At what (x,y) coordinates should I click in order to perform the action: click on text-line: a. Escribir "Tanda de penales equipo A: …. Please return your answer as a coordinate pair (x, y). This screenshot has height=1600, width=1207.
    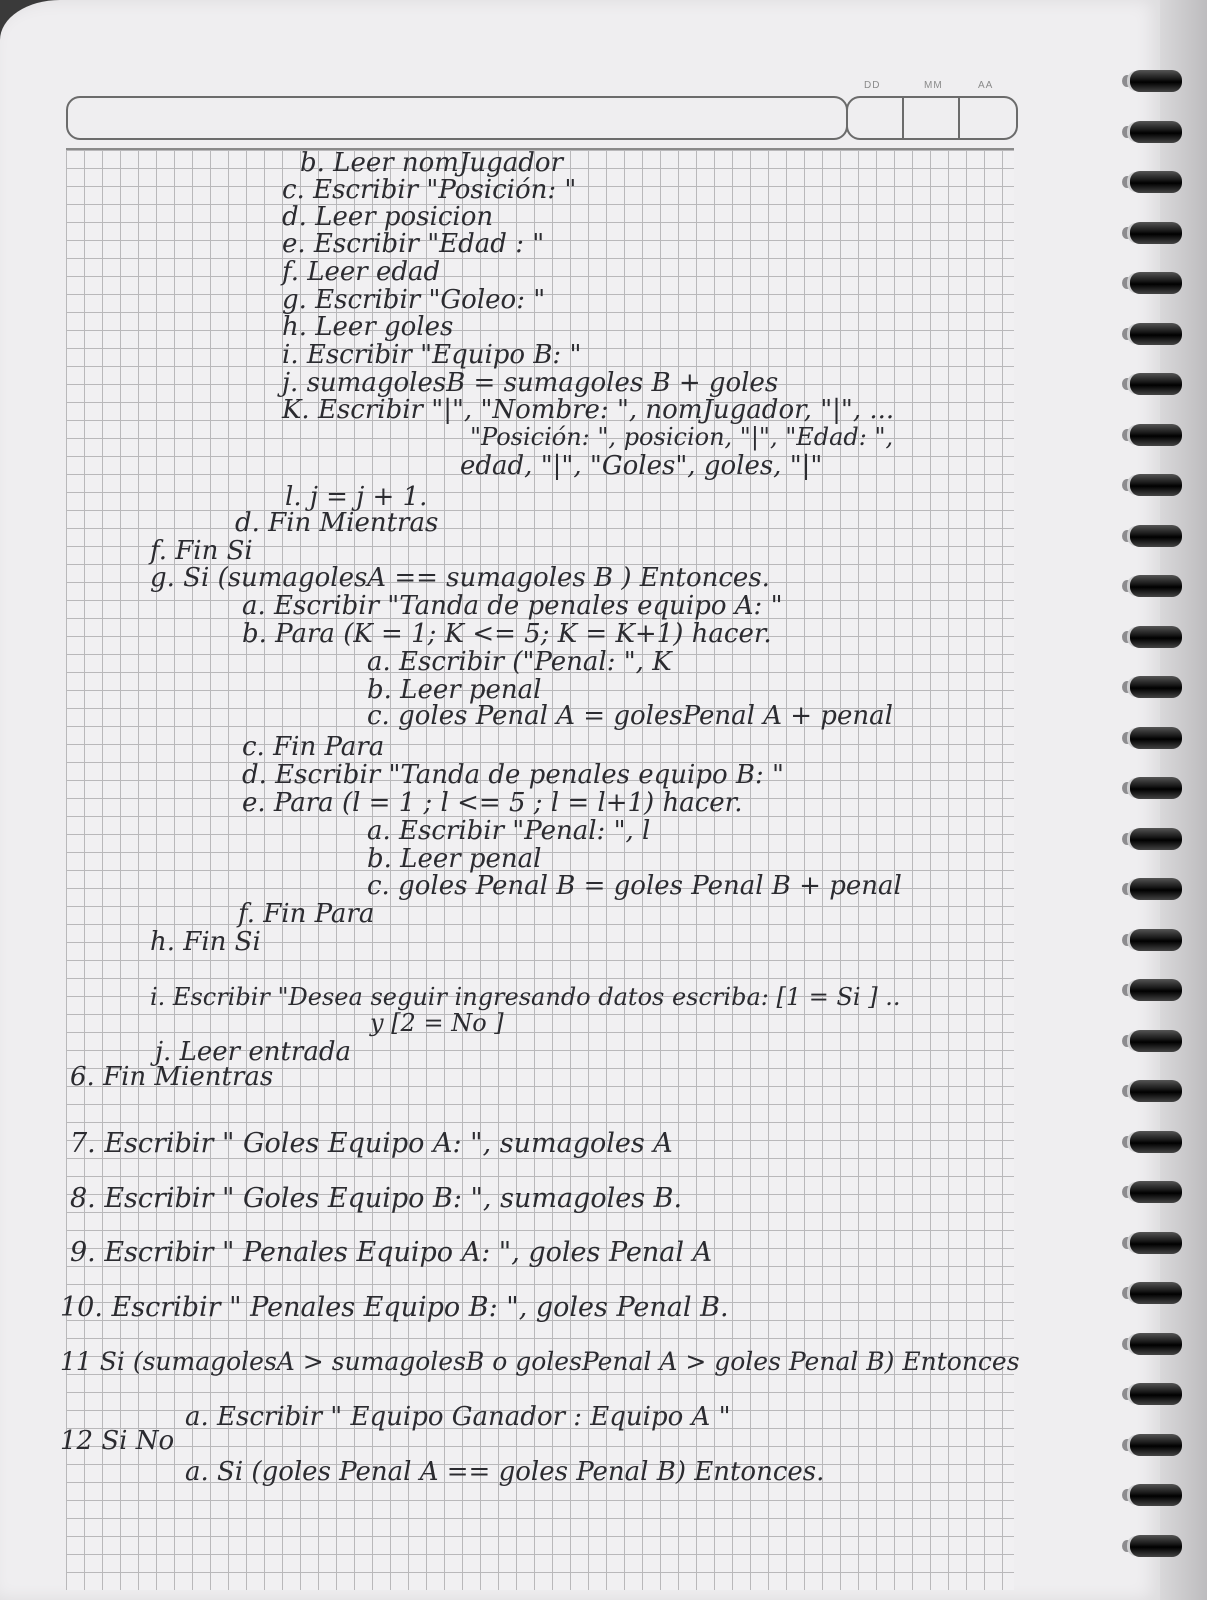
    Looking at the image, I should click on (512, 606).